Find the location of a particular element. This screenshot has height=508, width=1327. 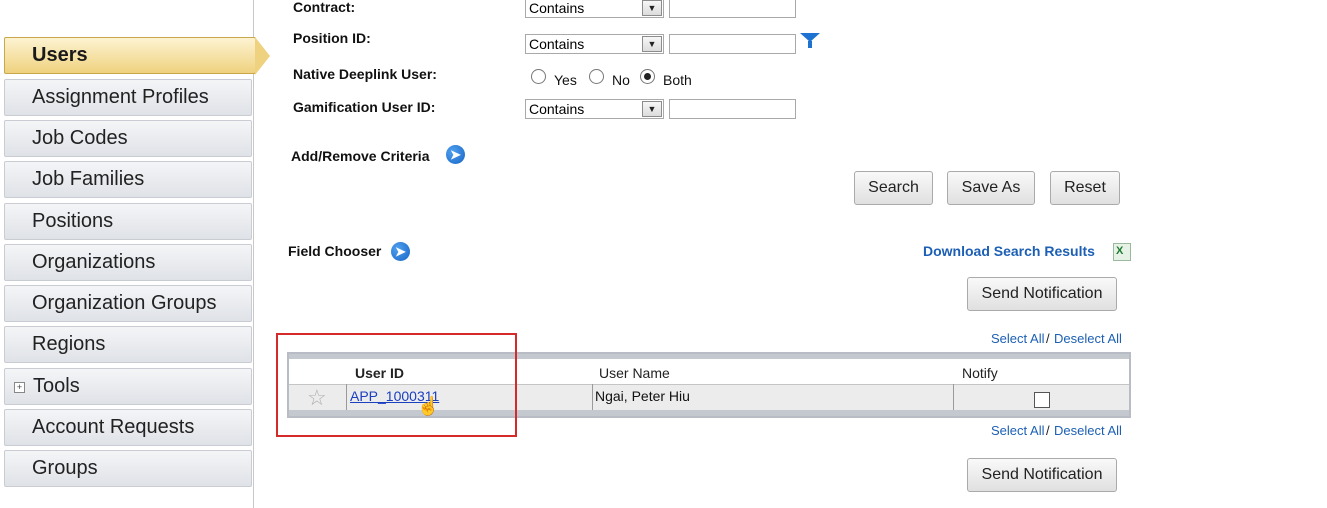

position-id-operator-value: Contains is located at coordinates (557, 44).